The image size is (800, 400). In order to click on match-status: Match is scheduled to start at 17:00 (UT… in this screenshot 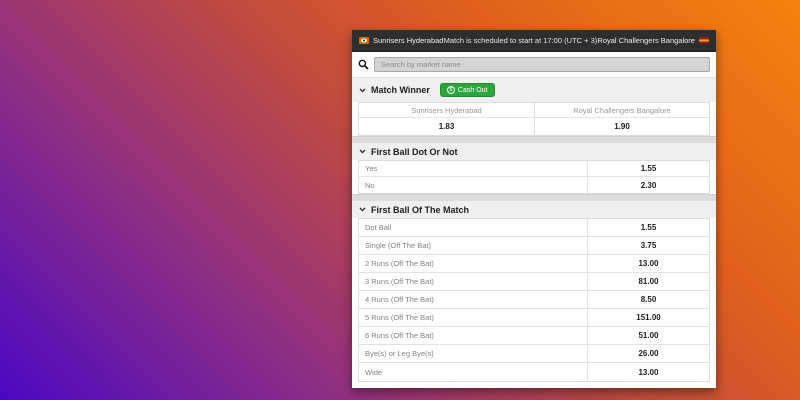, I will do `click(520, 40)`.